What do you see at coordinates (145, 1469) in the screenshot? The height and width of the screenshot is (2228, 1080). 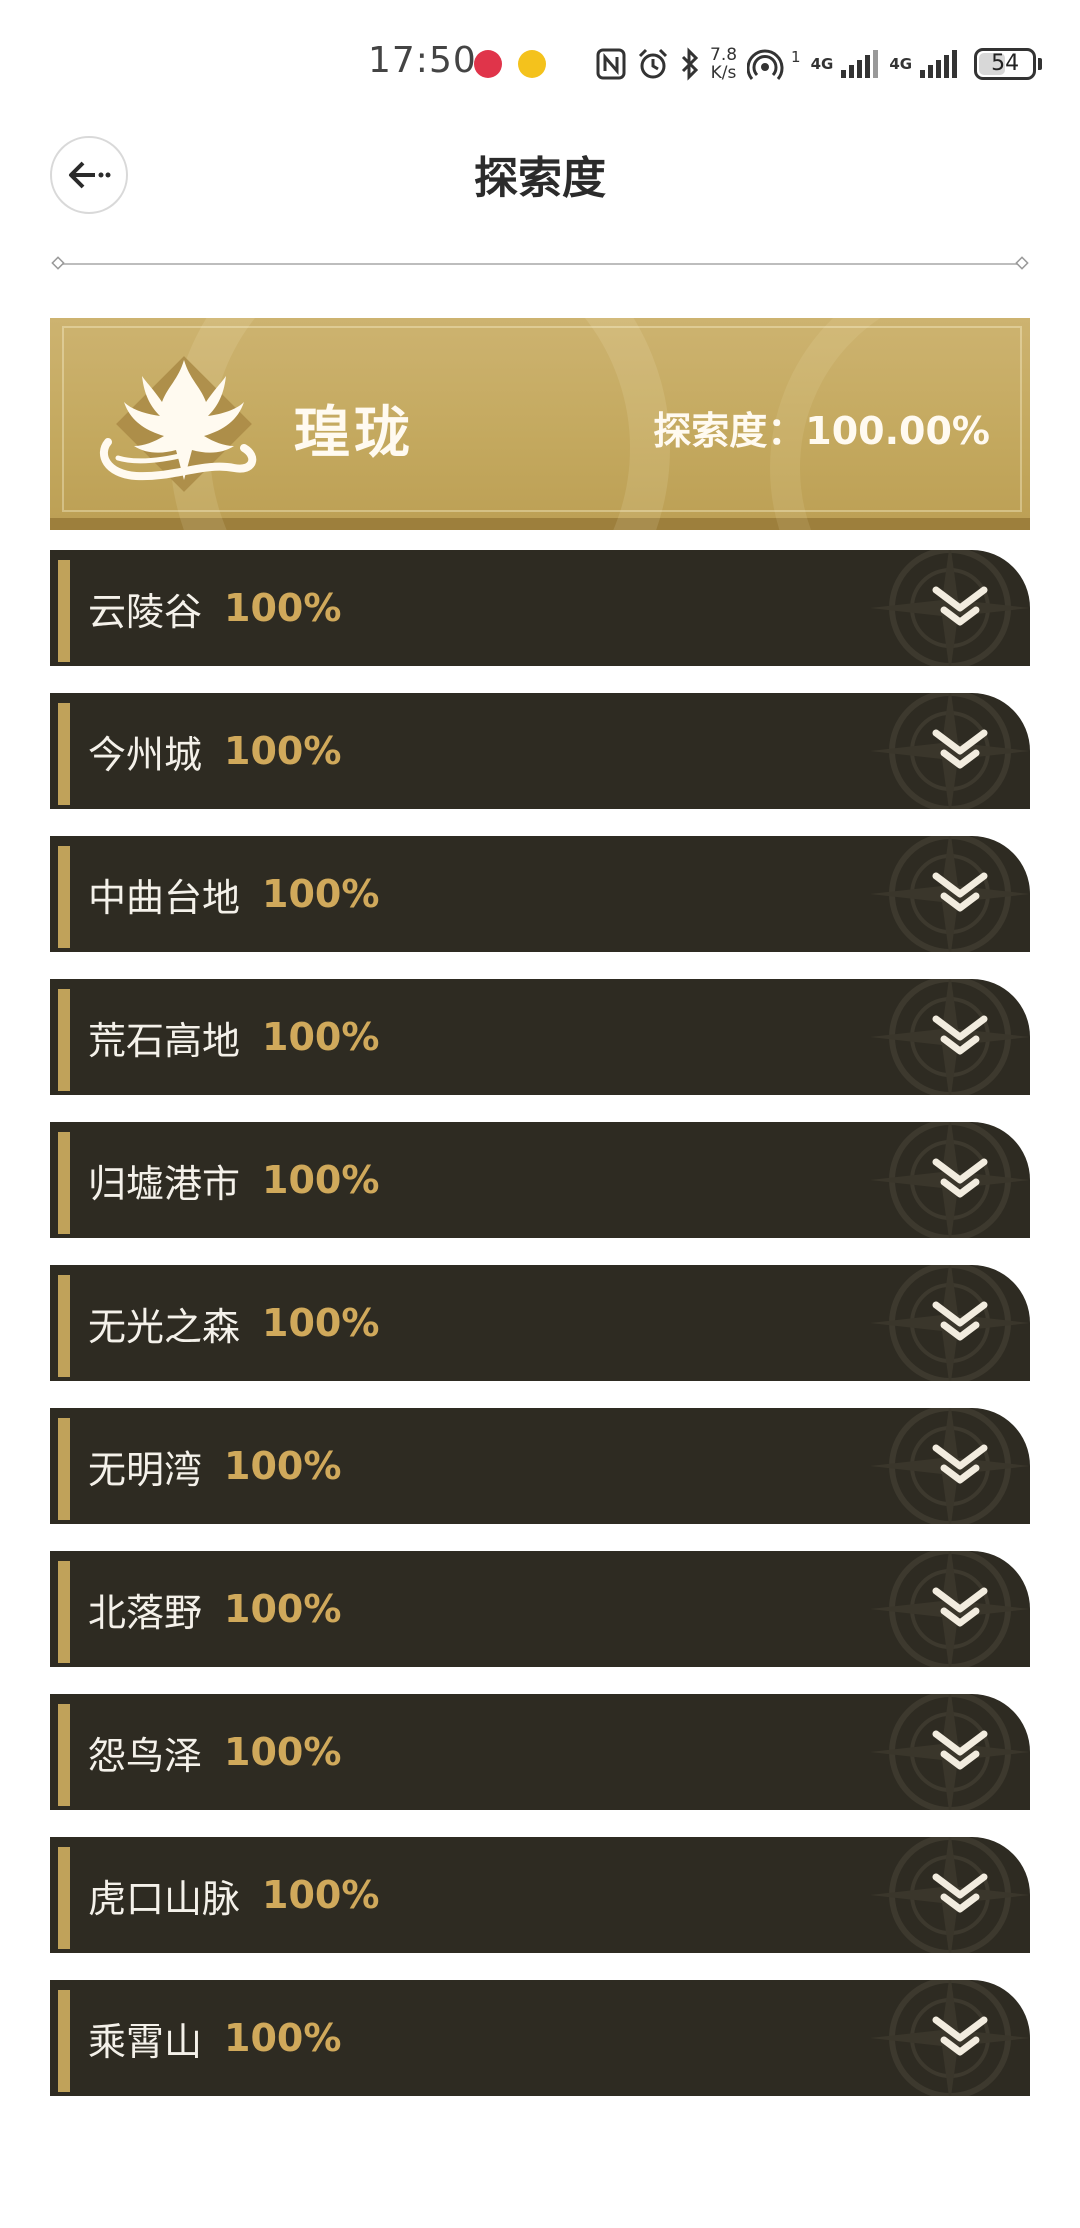 I see `area-name: 无明湾` at bounding box center [145, 1469].